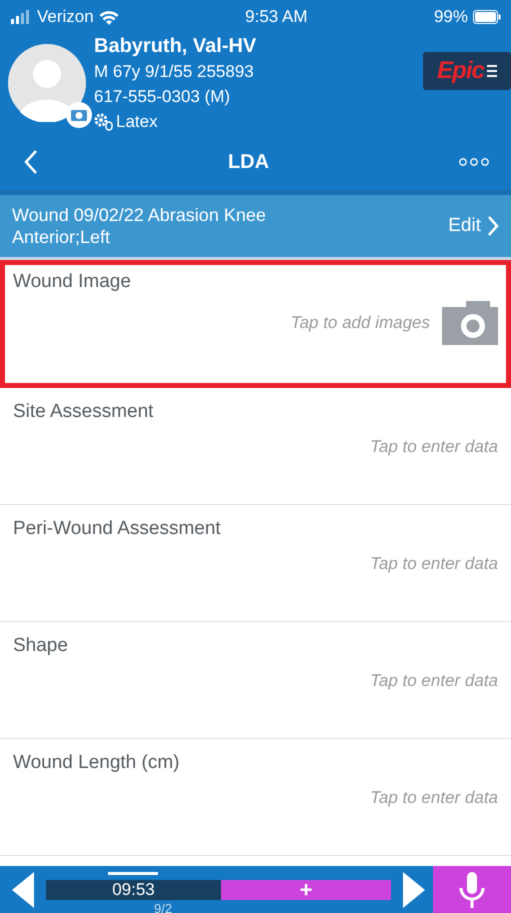 The image size is (511, 913). I want to click on patient-phone: 617-555-0303 (M), so click(163, 97).